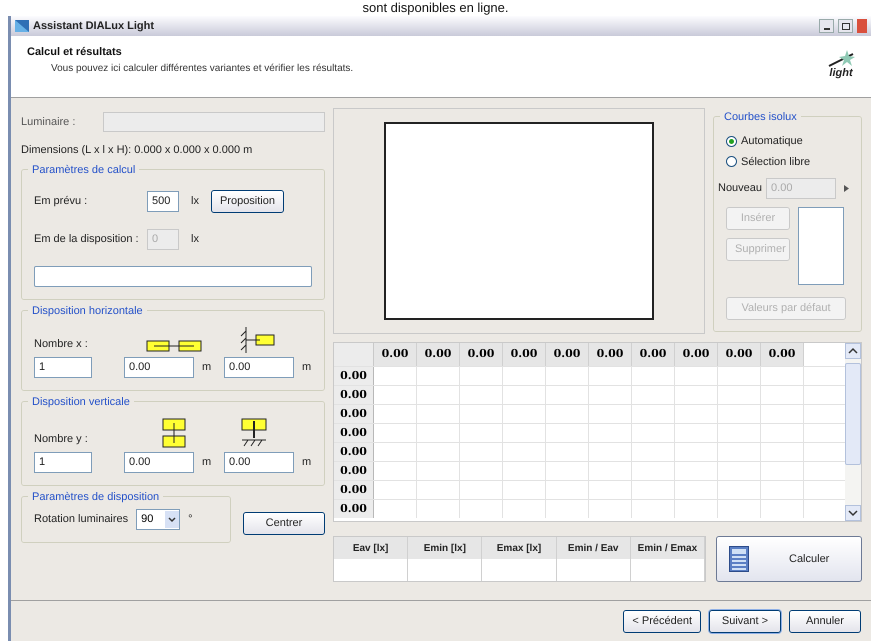 The width and height of the screenshot is (871, 641). I want to click on rotation-dropdown: 90, so click(158, 519).